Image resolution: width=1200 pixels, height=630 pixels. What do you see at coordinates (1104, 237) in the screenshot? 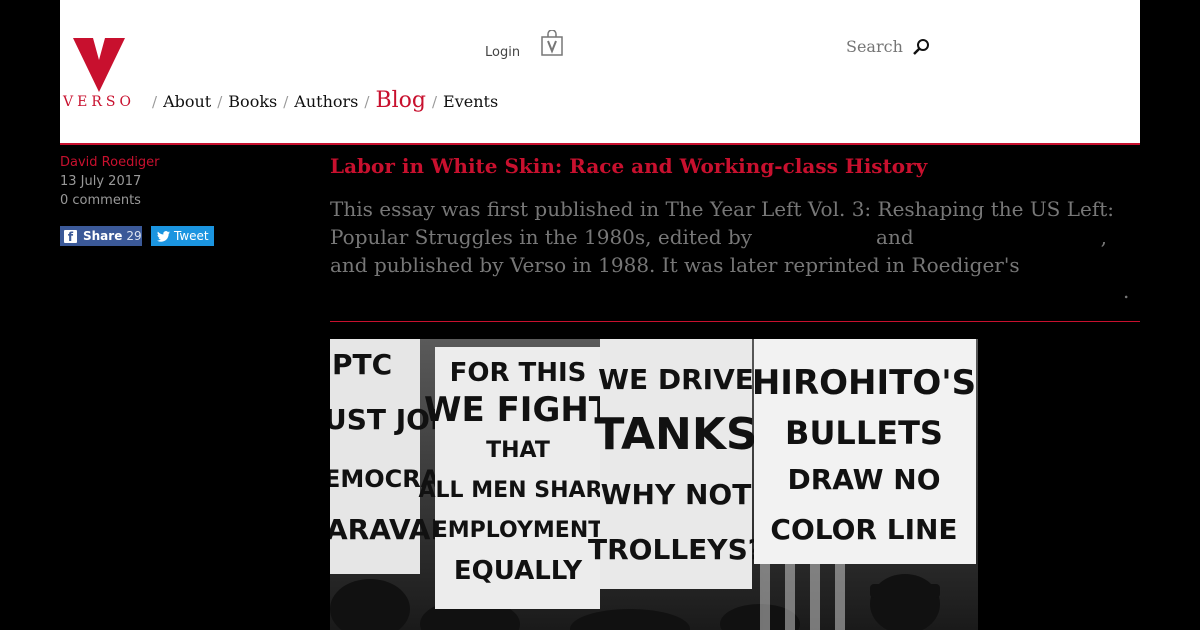
I see `intro-text: ,` at bounding box center [1104, 237].